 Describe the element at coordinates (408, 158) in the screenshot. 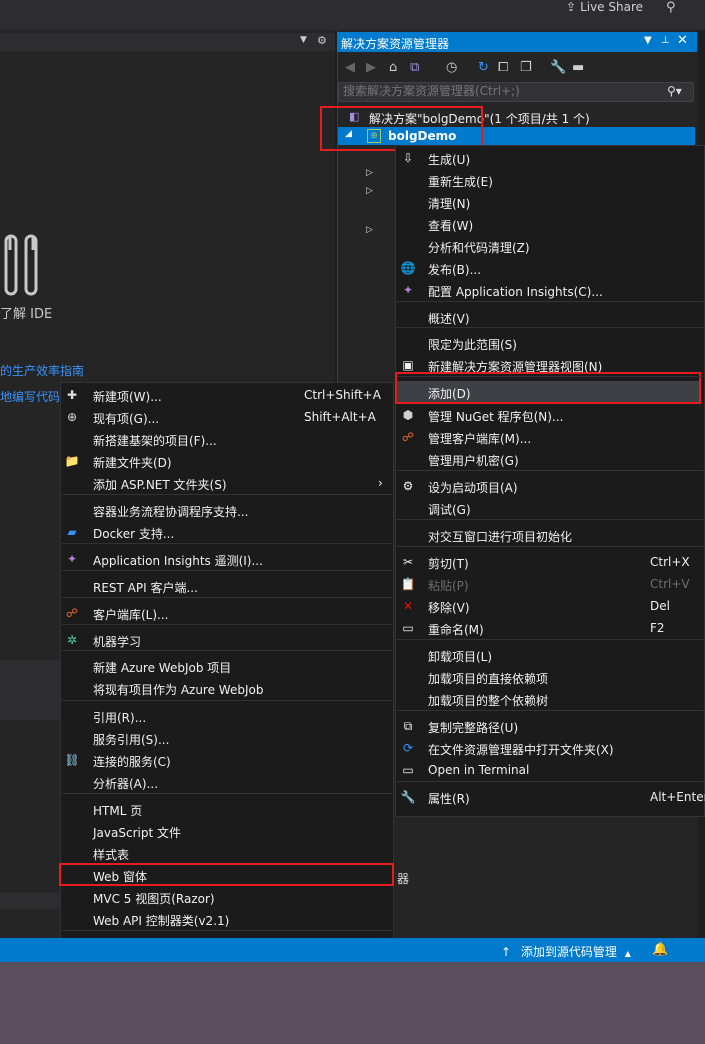

I see `build-icon: ⇩` at that location.